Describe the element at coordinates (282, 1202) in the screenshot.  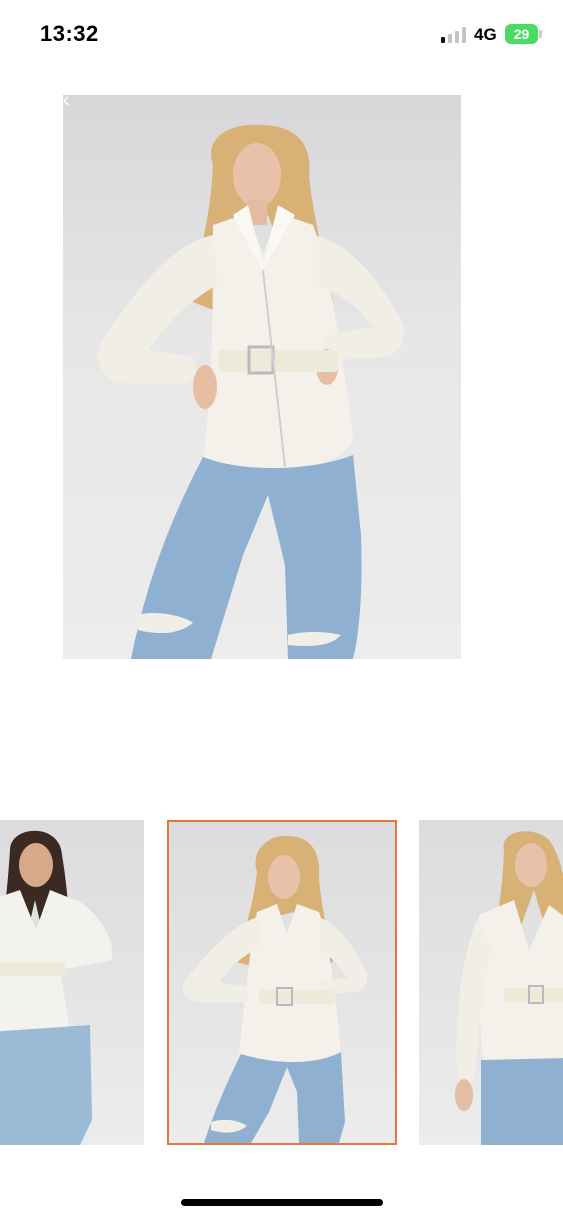
I see `home-indicator` at that location.